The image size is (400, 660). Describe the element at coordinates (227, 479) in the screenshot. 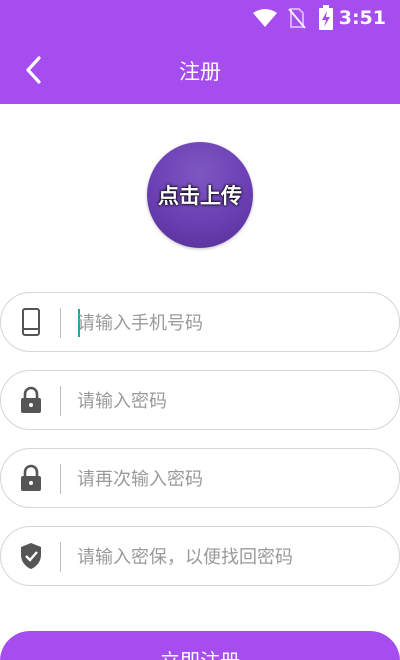

I see `confirm-password-input` at that location.